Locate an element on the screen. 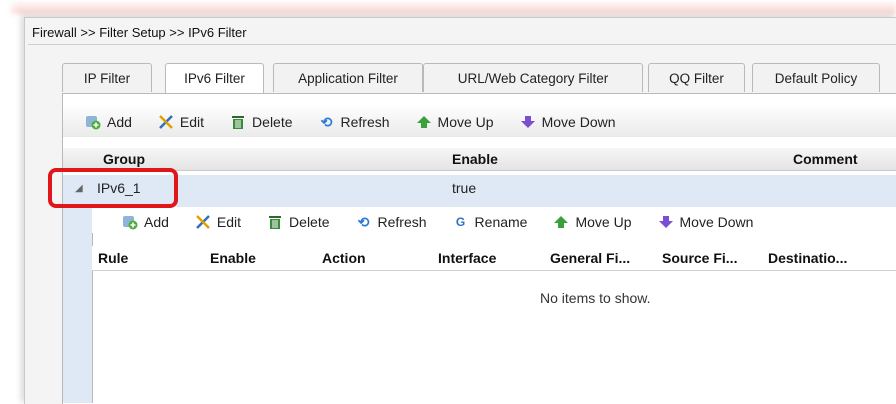 The width and height of the screenshot is (896, 404). rule-delete-button: Delete is located at coordinates (298, 222).